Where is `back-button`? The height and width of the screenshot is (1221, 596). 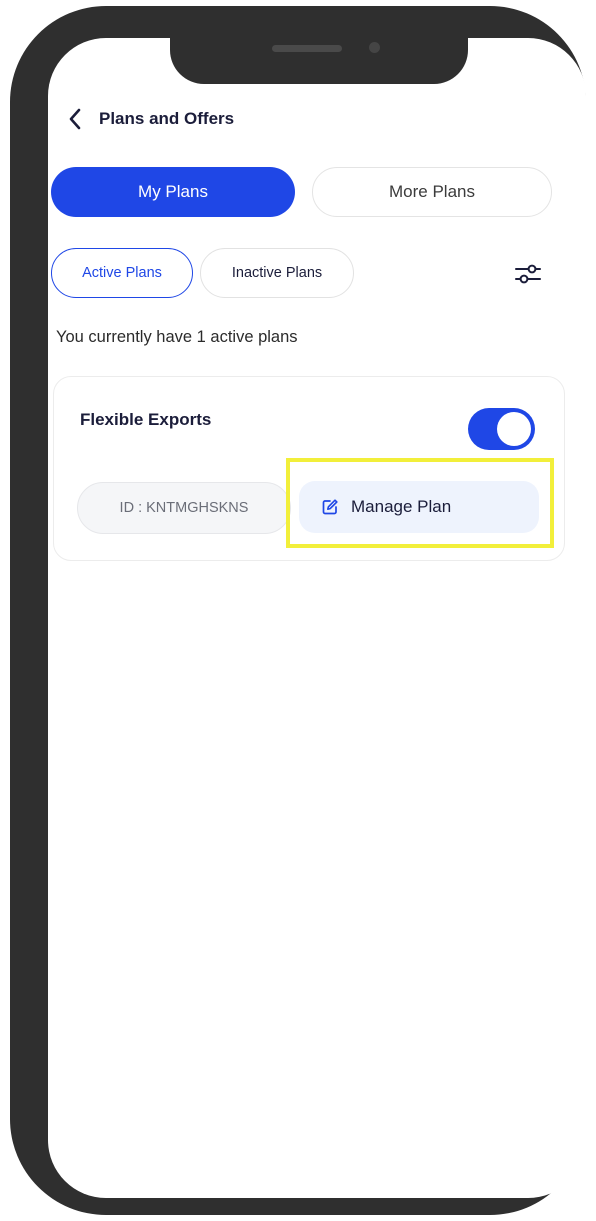 back-button is located at coordinates (75, 119).